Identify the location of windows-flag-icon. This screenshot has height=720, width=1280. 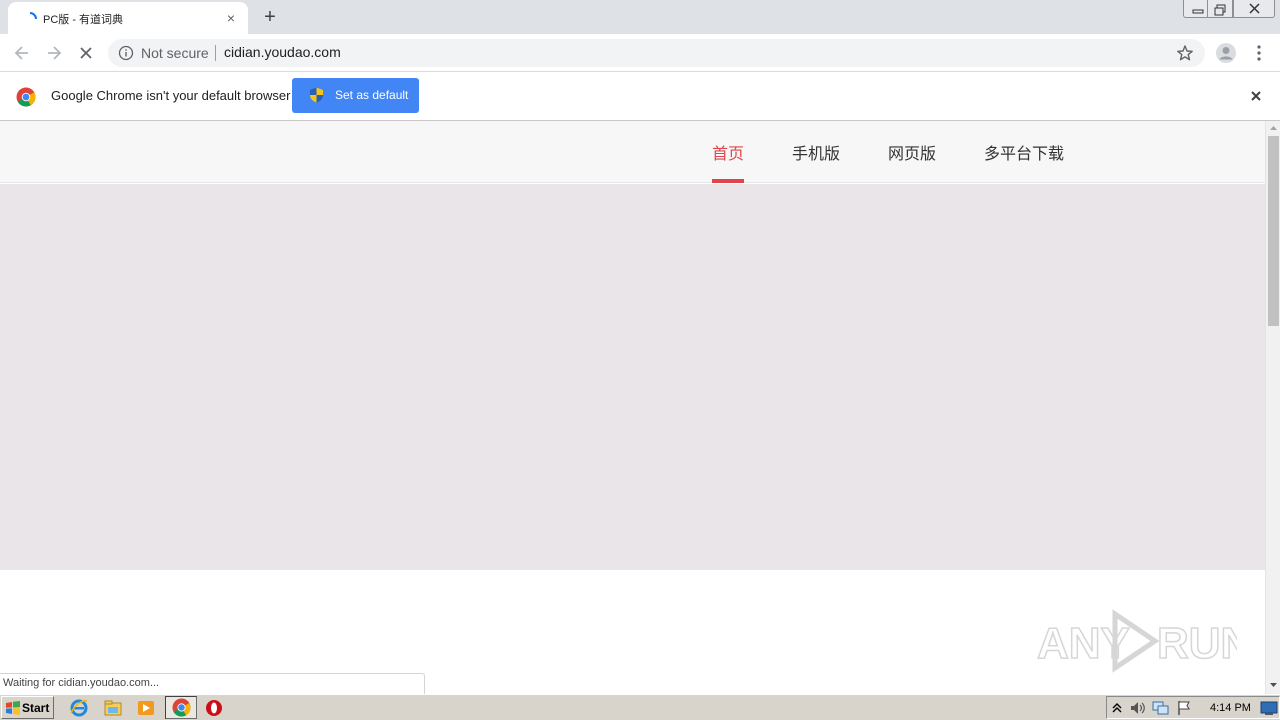
(13, 708).